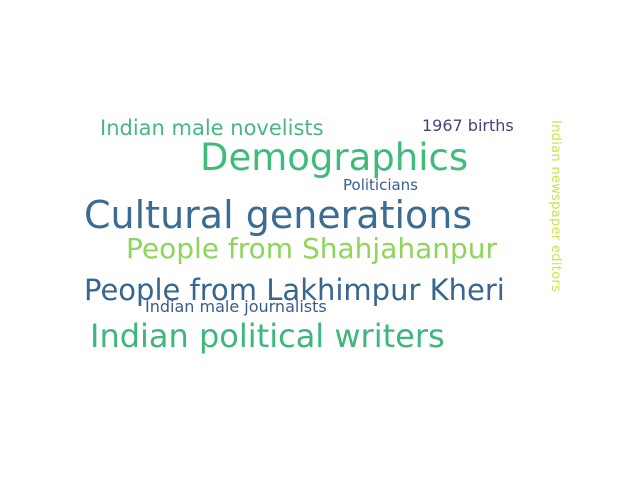  What do you see at coordinates (380, 185) in the screenshot?
I see `word-politicians: Politicians` at bounding box center [380, 185].